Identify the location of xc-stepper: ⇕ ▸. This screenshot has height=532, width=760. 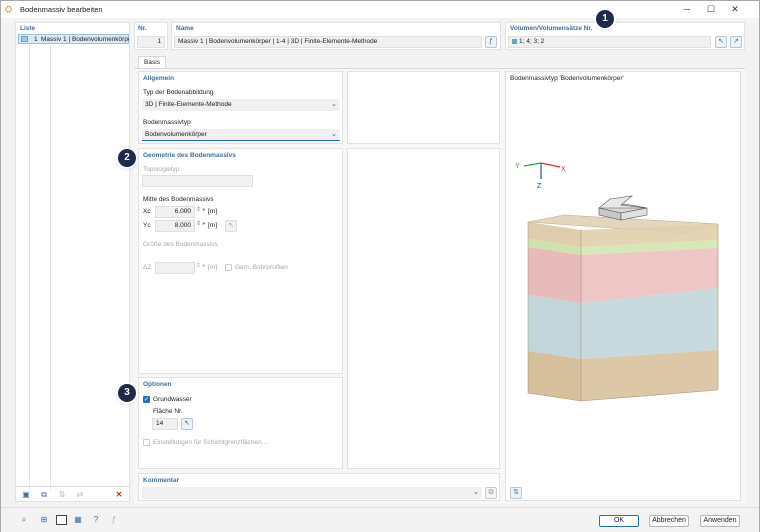
(201, 209).